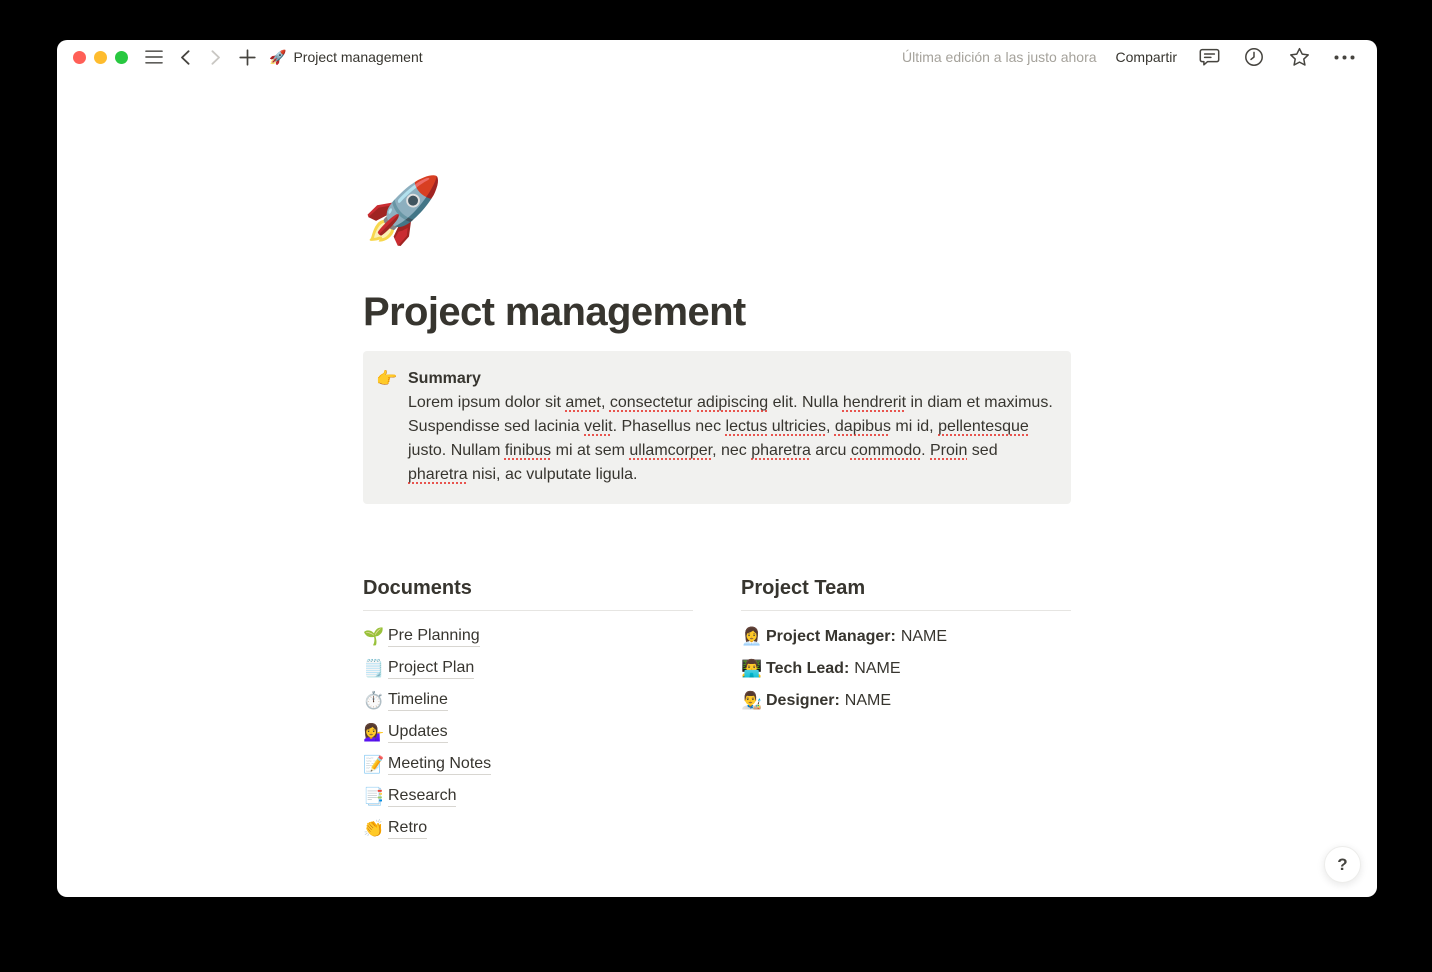 This screenshot has height=972, width=1432. I want to click on breadcrumb: 🚀 Project management, so click(346, 57).